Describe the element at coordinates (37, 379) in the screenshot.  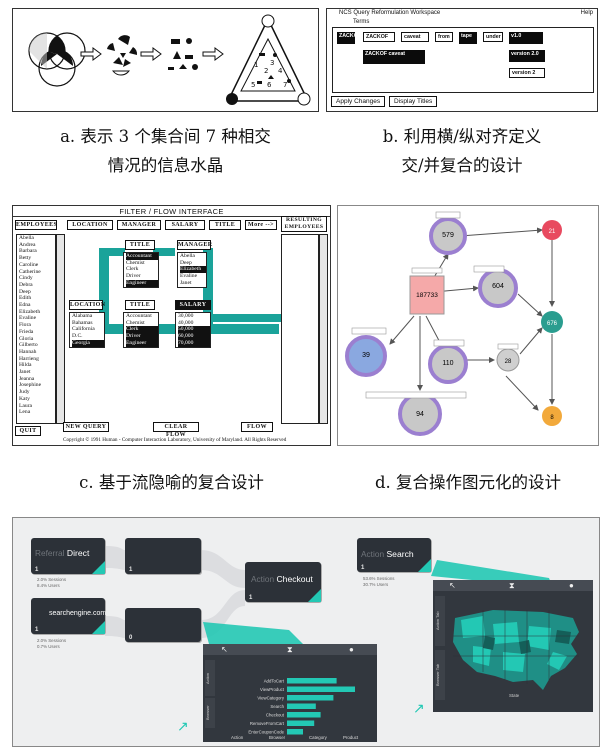
I see `list-item: Jeanna` at that location.